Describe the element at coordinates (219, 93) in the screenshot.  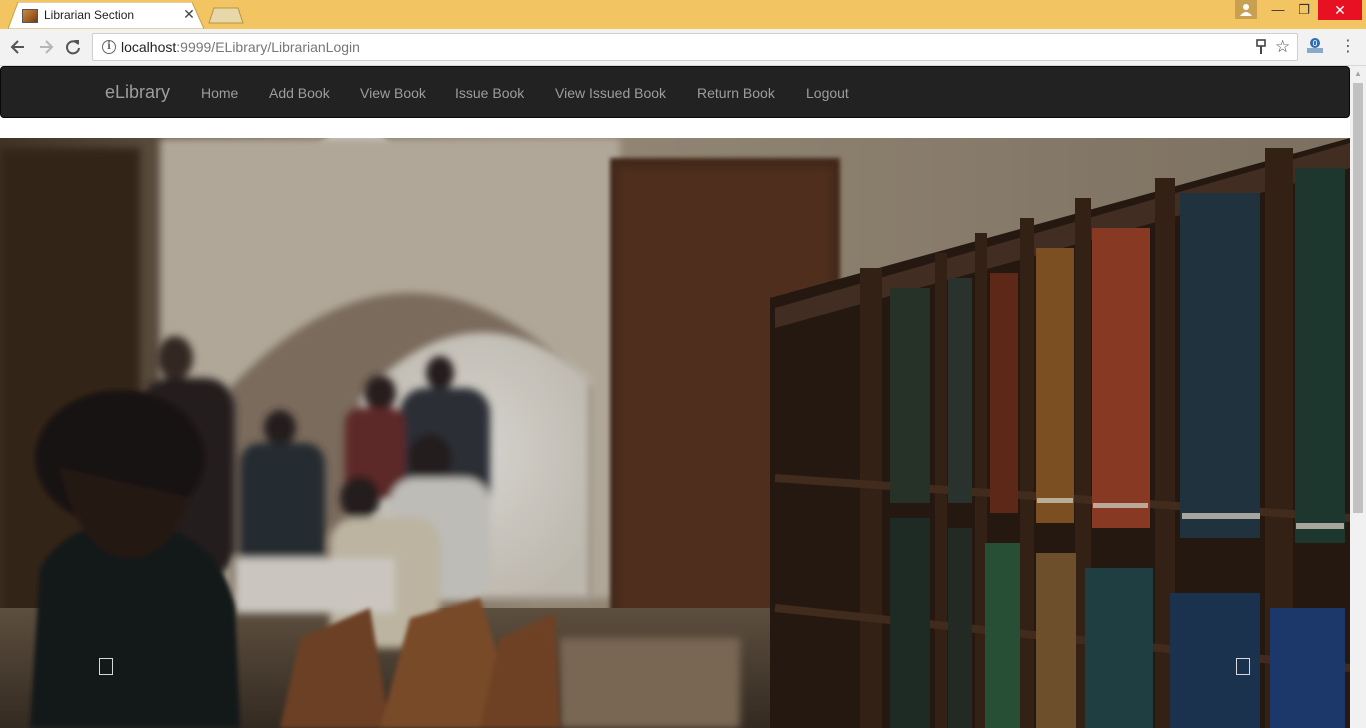
I see `nav-link-home: Home` at that location.